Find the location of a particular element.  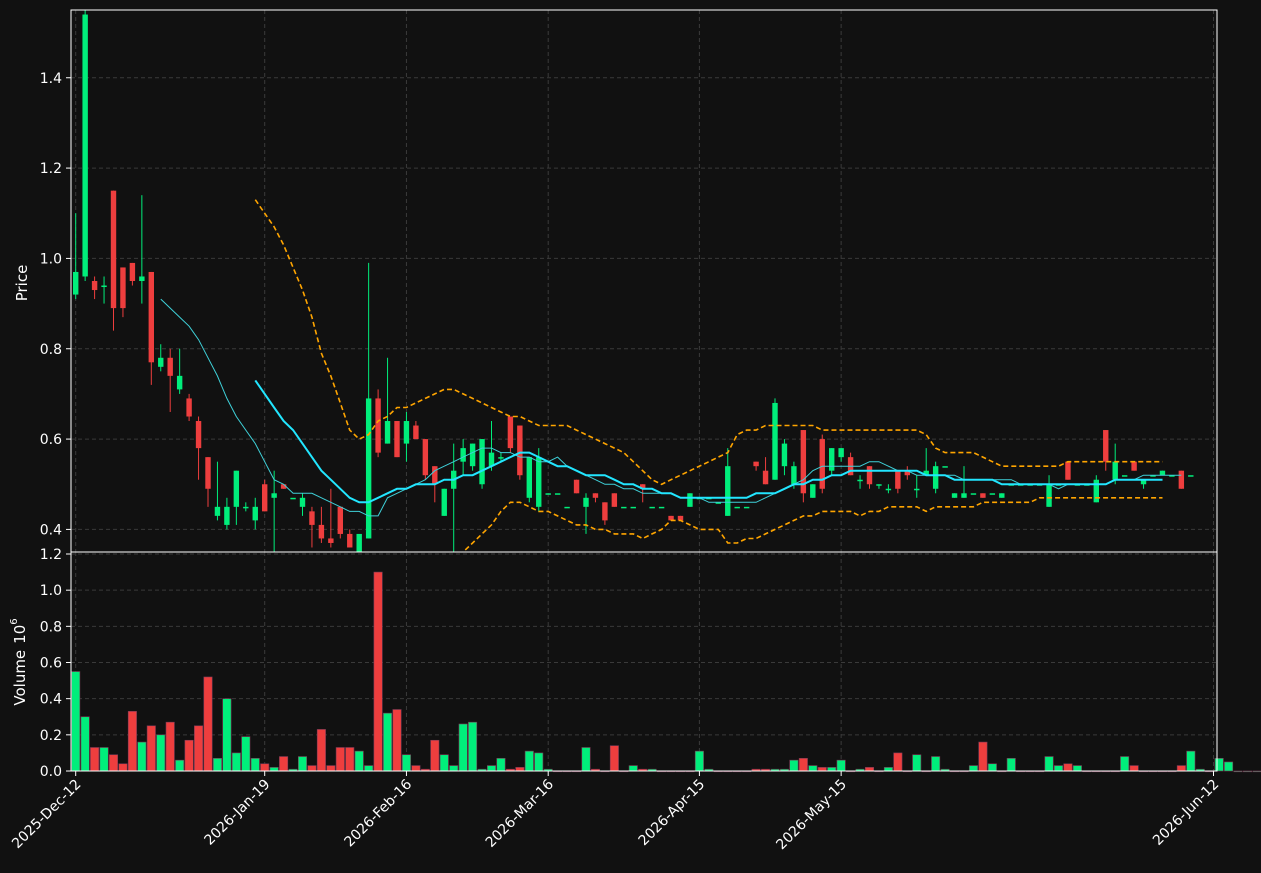

volume-y-tick-label: 0.2 is located at coordinates (51, 736).